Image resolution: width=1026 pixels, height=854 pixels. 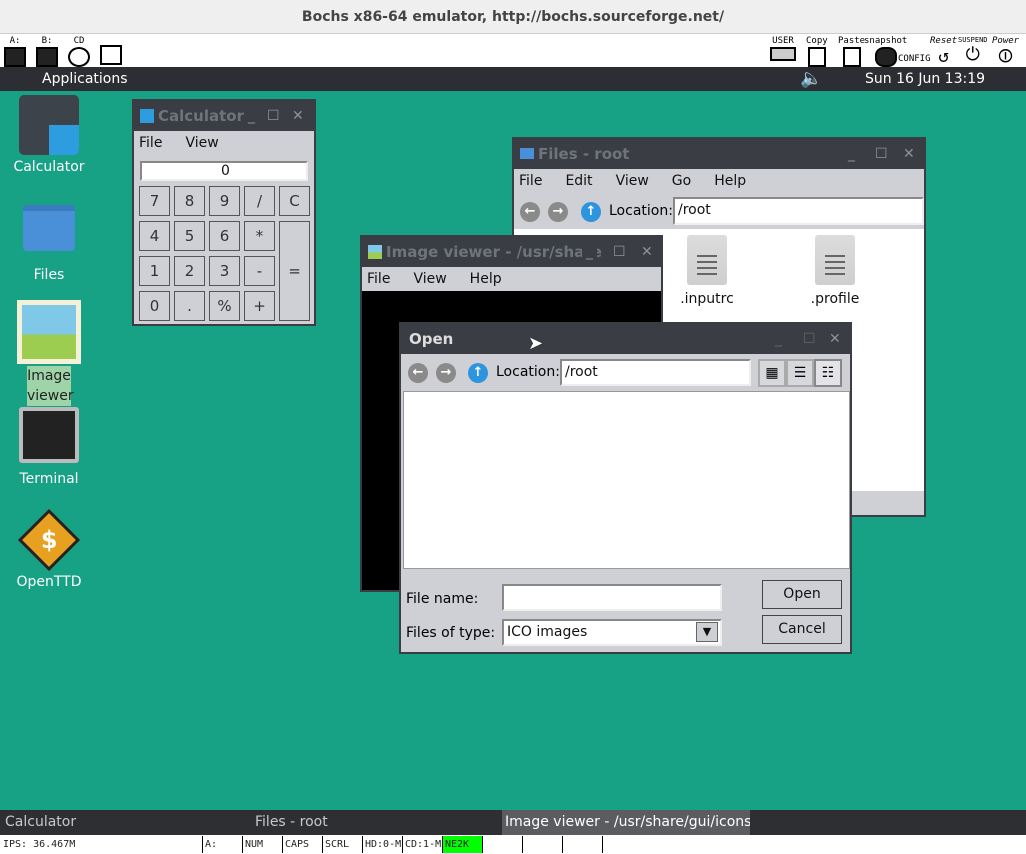 What do you see at coordinates (259, 271) in the screenshot?
I see `key-12: -` at bounding box center [259, 271].